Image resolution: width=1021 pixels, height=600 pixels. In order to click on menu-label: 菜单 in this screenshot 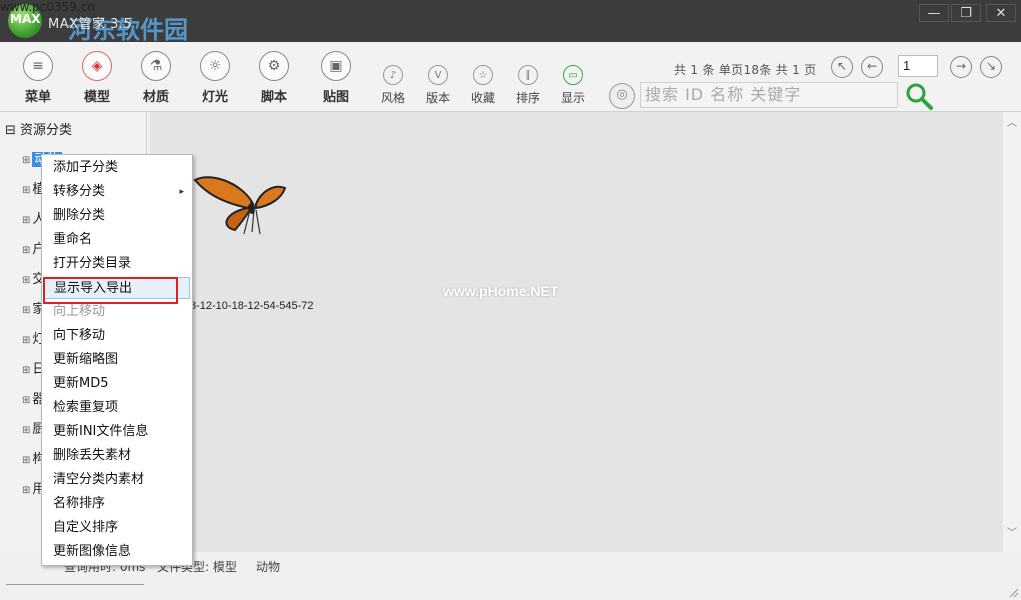, I will do `click(37, 97)`.